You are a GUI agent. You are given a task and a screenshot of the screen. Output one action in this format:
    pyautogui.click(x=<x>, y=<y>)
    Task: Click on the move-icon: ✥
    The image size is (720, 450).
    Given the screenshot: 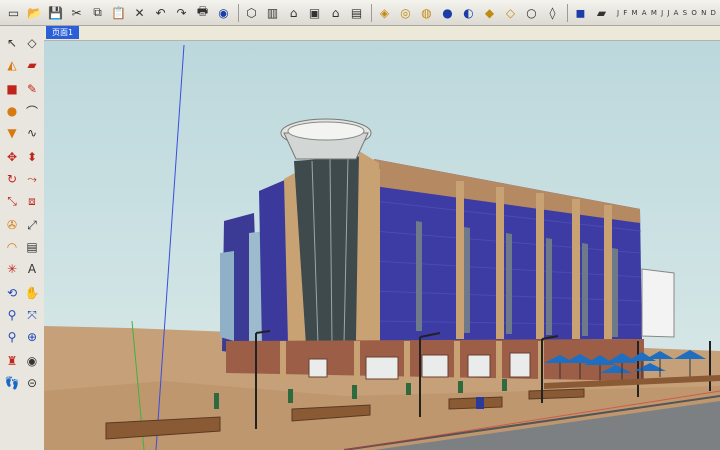 What is the action you would take?
    pyautogui.click(x=12, y=157)
    